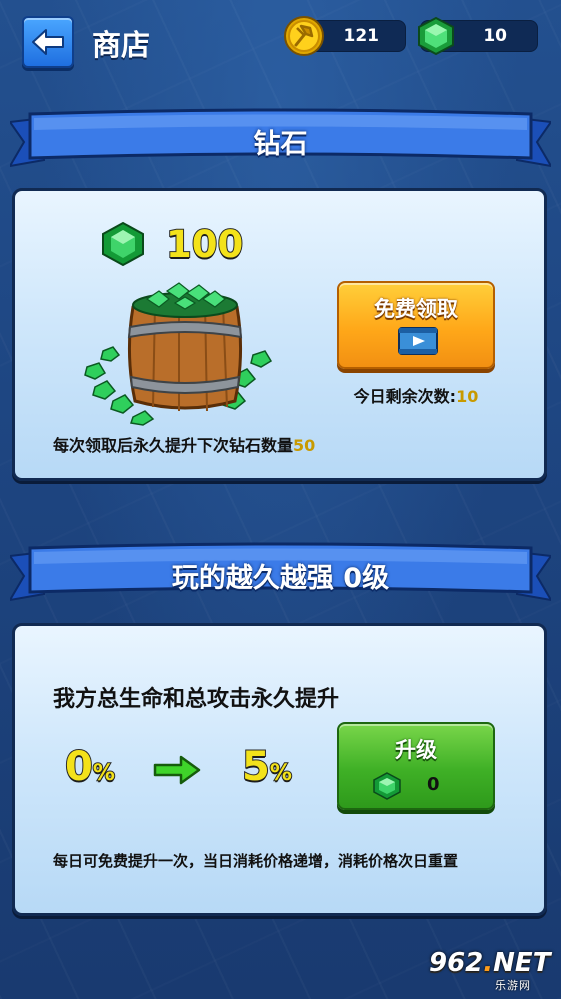 The image size is (561, 999). I want to click on diamond-note-value: 50, so click(304, 445).